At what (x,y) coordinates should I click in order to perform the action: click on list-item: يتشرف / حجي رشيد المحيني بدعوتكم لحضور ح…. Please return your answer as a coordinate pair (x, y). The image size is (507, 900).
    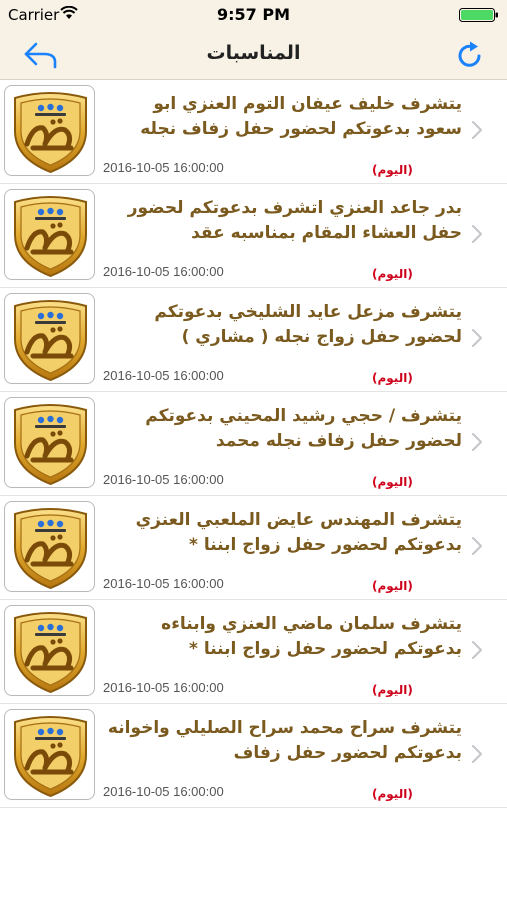
    Looking at the image, I should click on (253, 444).